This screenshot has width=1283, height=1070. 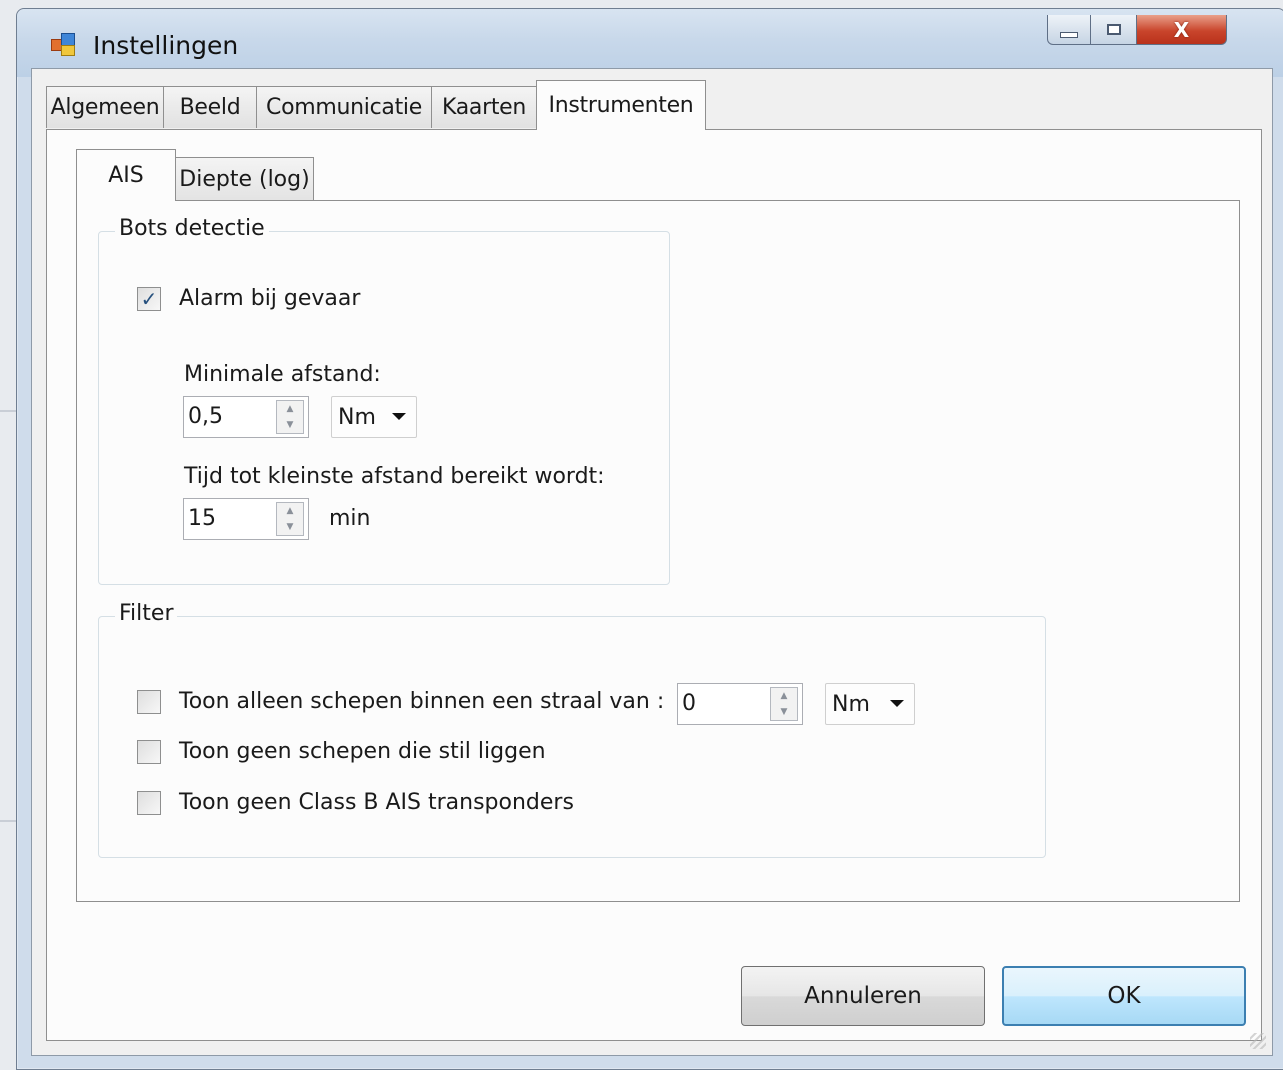 I want to click on tab-label: Kaarten, so click(x=484, y=107).